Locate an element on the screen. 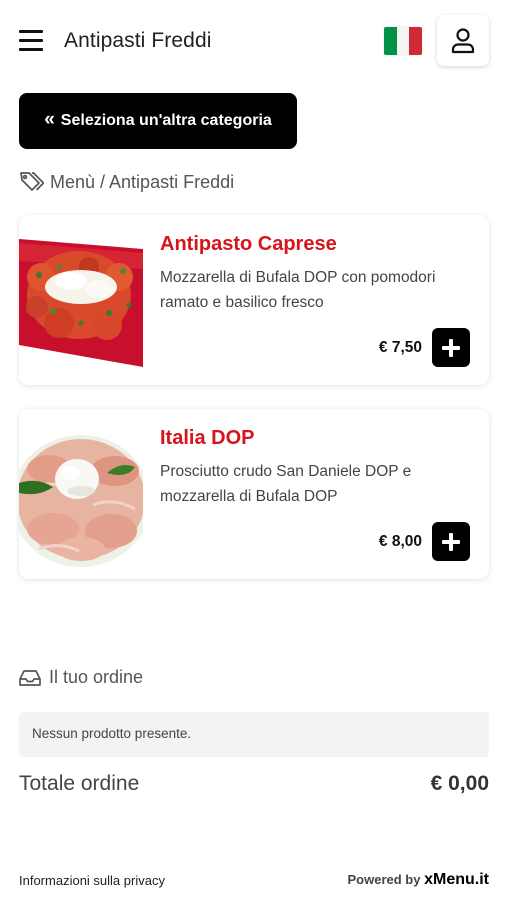 This screenshot has height=900, width=507. order-total-label: Totale ordine is located at coordinates (79, 783).